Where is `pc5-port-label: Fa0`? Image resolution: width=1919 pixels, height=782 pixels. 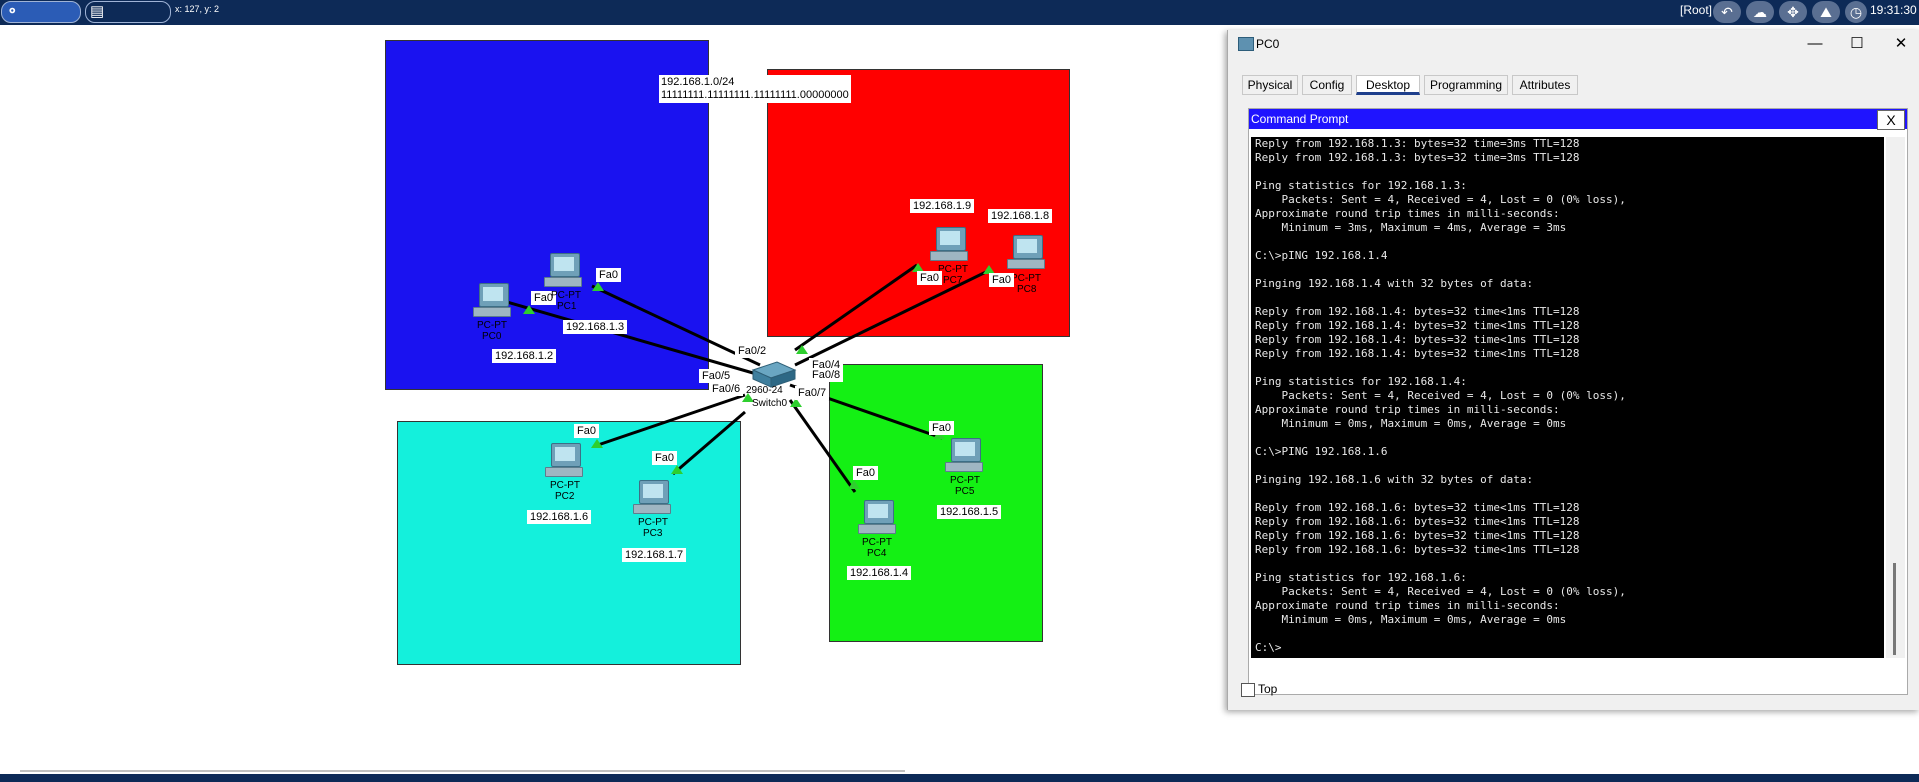
pc5-port-label: Fa0 is located at coordinates (941, 428).